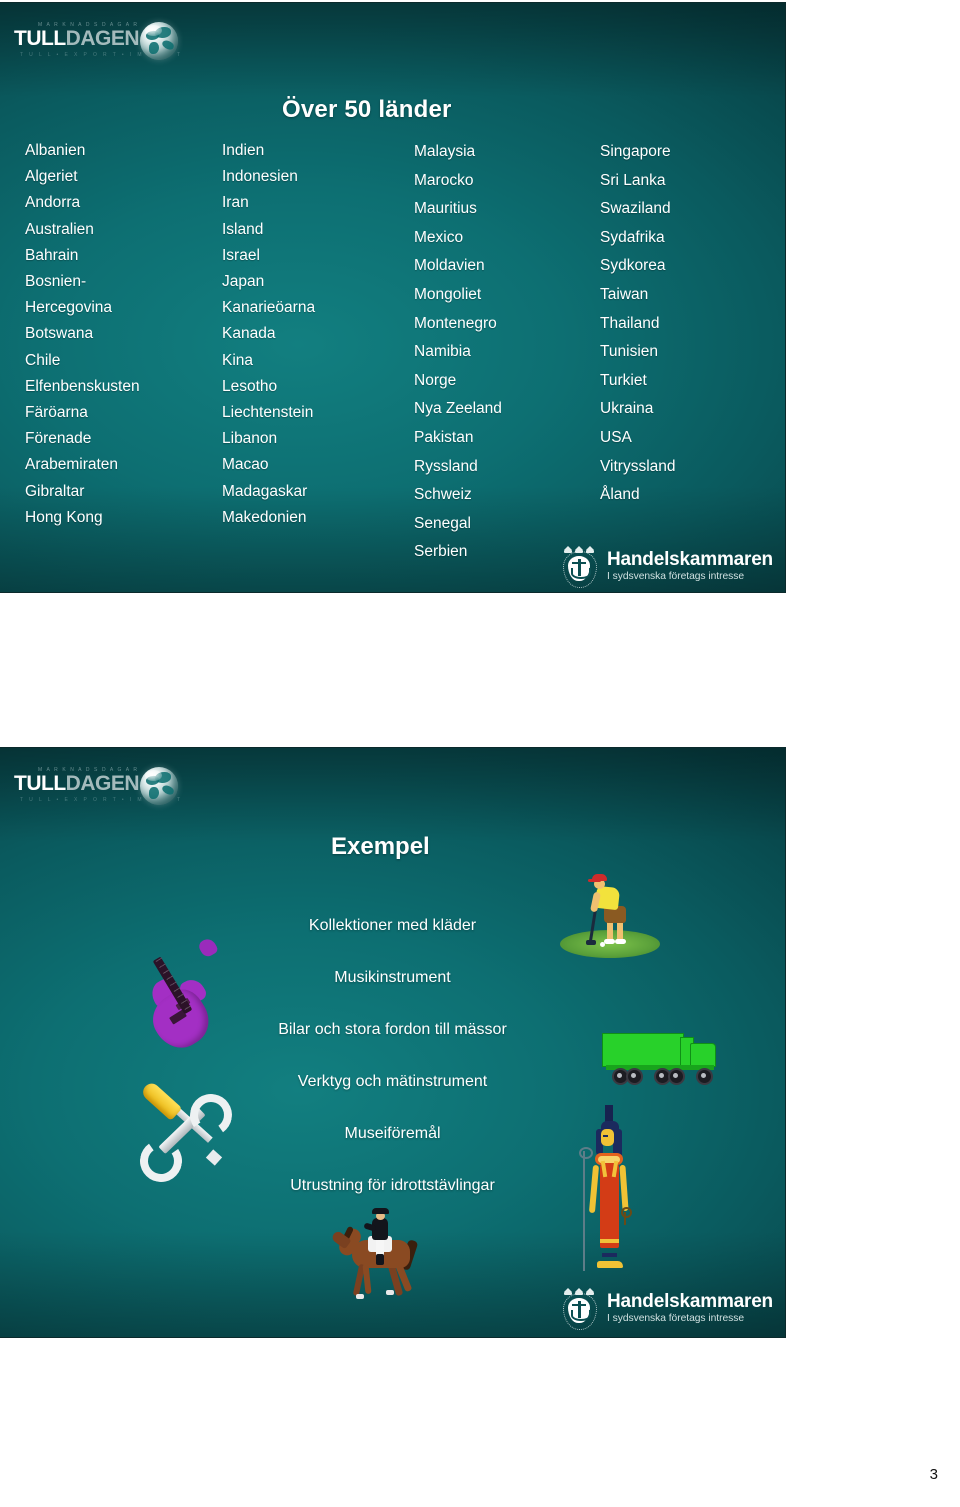 This screenshot has width=960, height=1507. What do you see at coordinates (55, 150) in the screenshot?
I see `country-item: Albanien` at bounding box center [55, 150].